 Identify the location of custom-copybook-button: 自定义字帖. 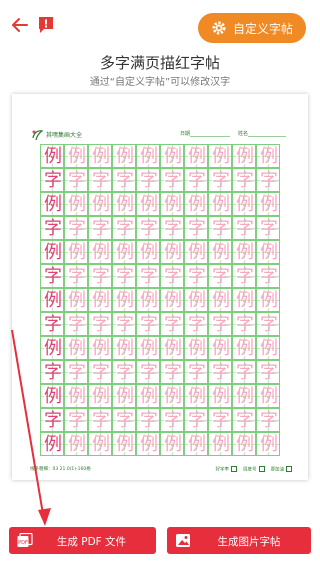
(252, 28).